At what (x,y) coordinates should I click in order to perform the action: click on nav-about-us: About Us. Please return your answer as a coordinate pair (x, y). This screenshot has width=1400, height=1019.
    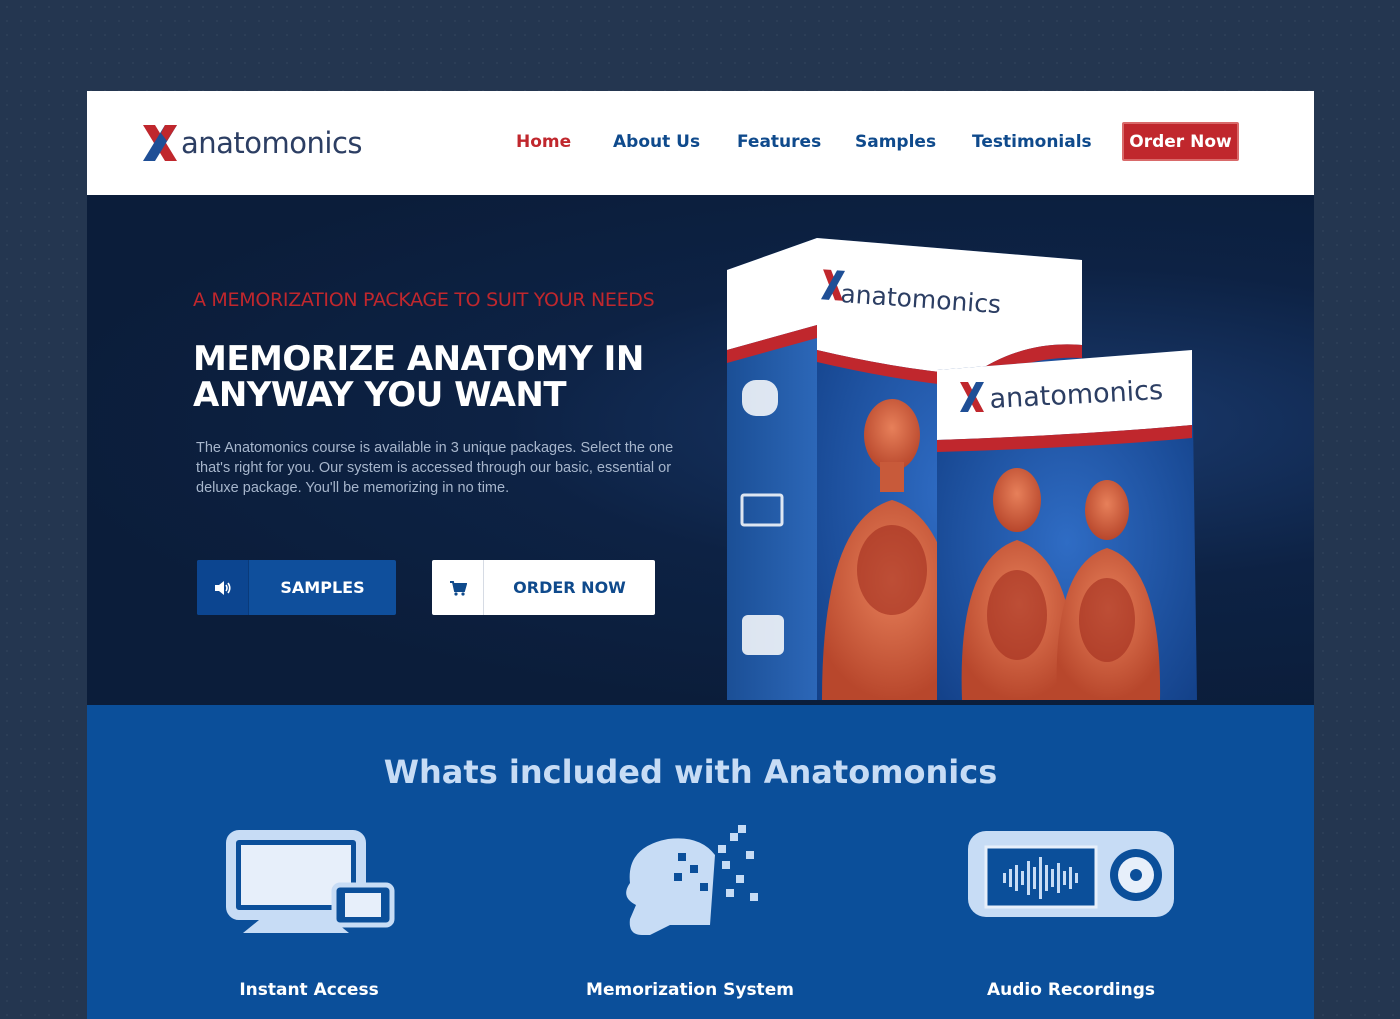
    Looking at the image, I should click on (656, 142).